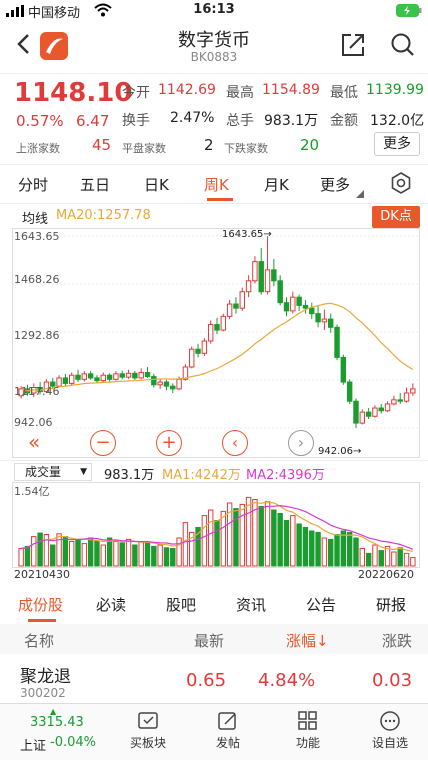 The height and width of the screenshot is (760, 428). What do you see at coordinates (38, 148) in the screenshot?
I see `up-count-label: 上涨家数` at bounding box center [38, 148].